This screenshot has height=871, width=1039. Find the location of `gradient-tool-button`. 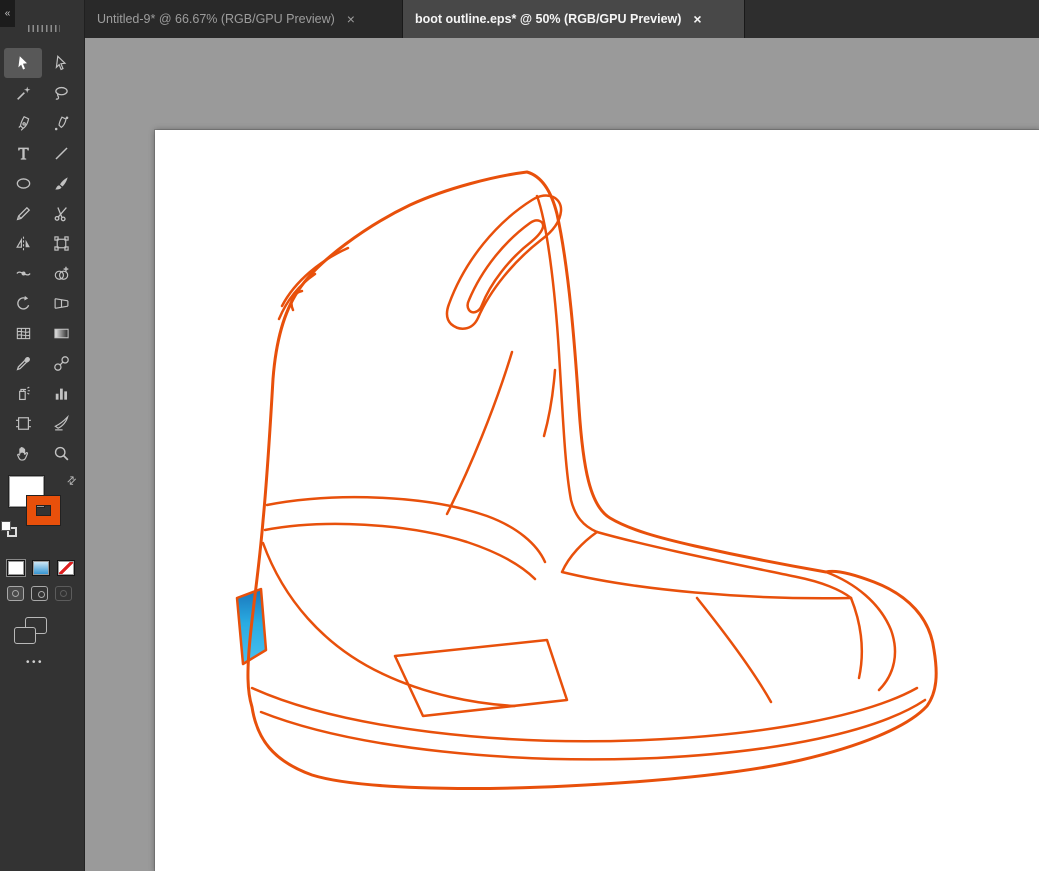

gradient-tool-button is located at coordinates (61, 333).